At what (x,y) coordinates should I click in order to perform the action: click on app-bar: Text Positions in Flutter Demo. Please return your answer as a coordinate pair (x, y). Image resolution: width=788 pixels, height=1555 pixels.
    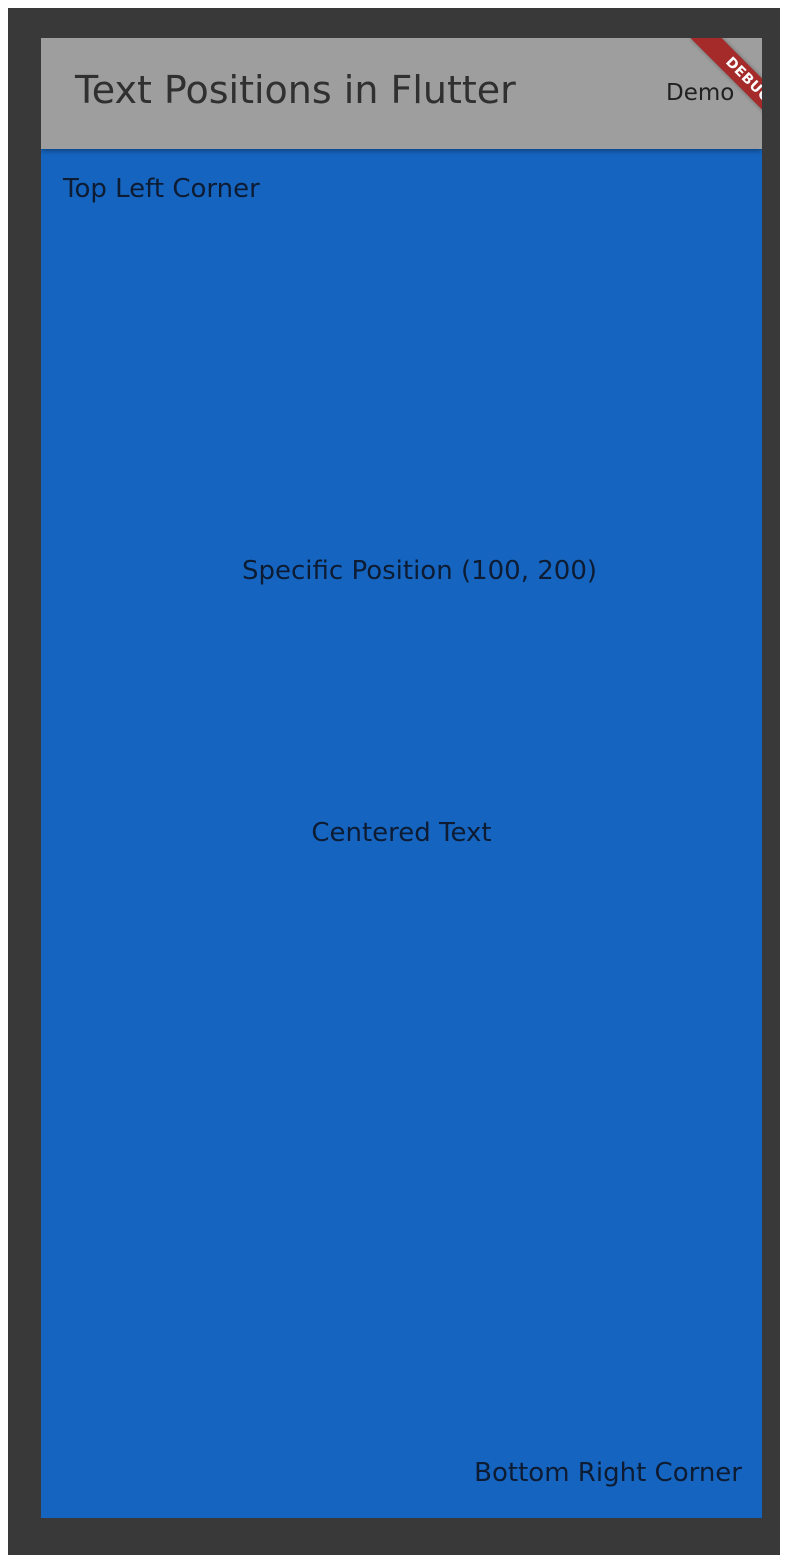
    Looking at the image, I should click on (401, 93).